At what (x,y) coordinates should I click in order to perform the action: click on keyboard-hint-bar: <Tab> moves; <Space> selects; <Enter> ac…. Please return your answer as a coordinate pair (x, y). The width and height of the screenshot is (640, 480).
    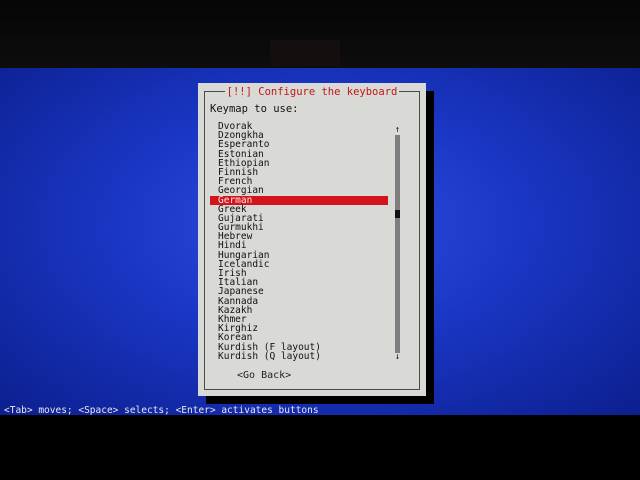
    Looking at the image, I should click on (161, 410).